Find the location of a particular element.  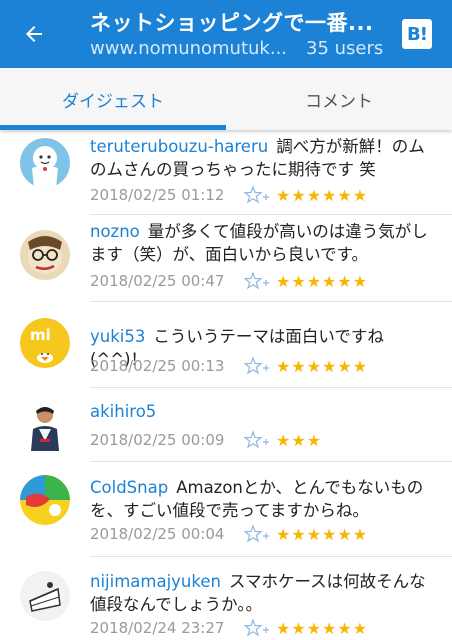

comment-meta: 2018/02/25 00:47 ★★★★★★ is located at coordinates (260, 281).